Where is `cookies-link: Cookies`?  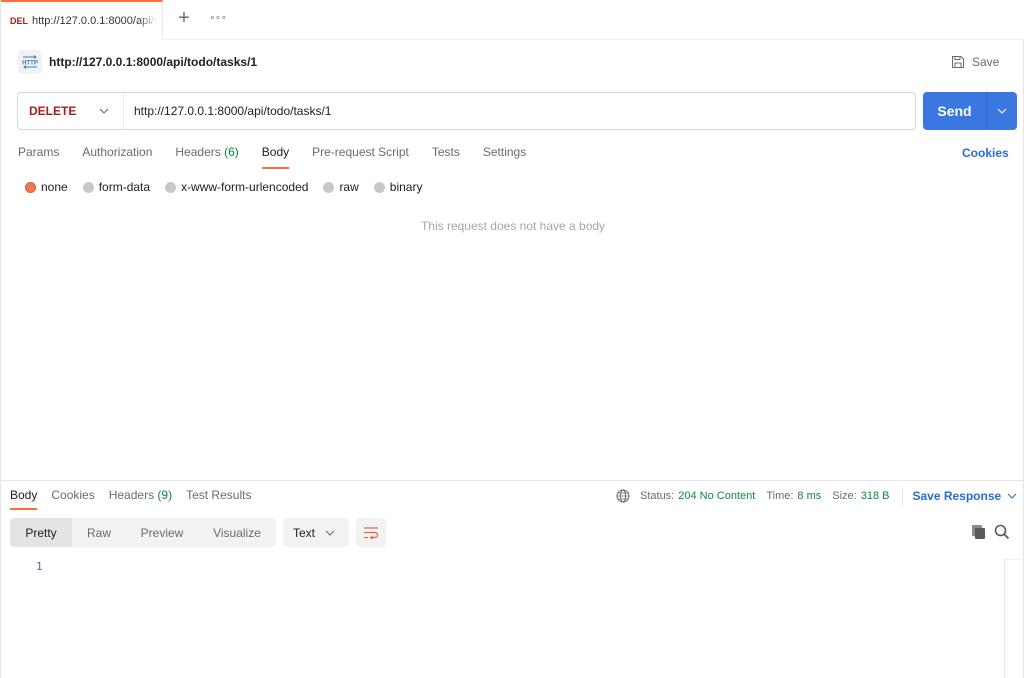 cookies-link: Cookies is located at coordinates (985, 153).